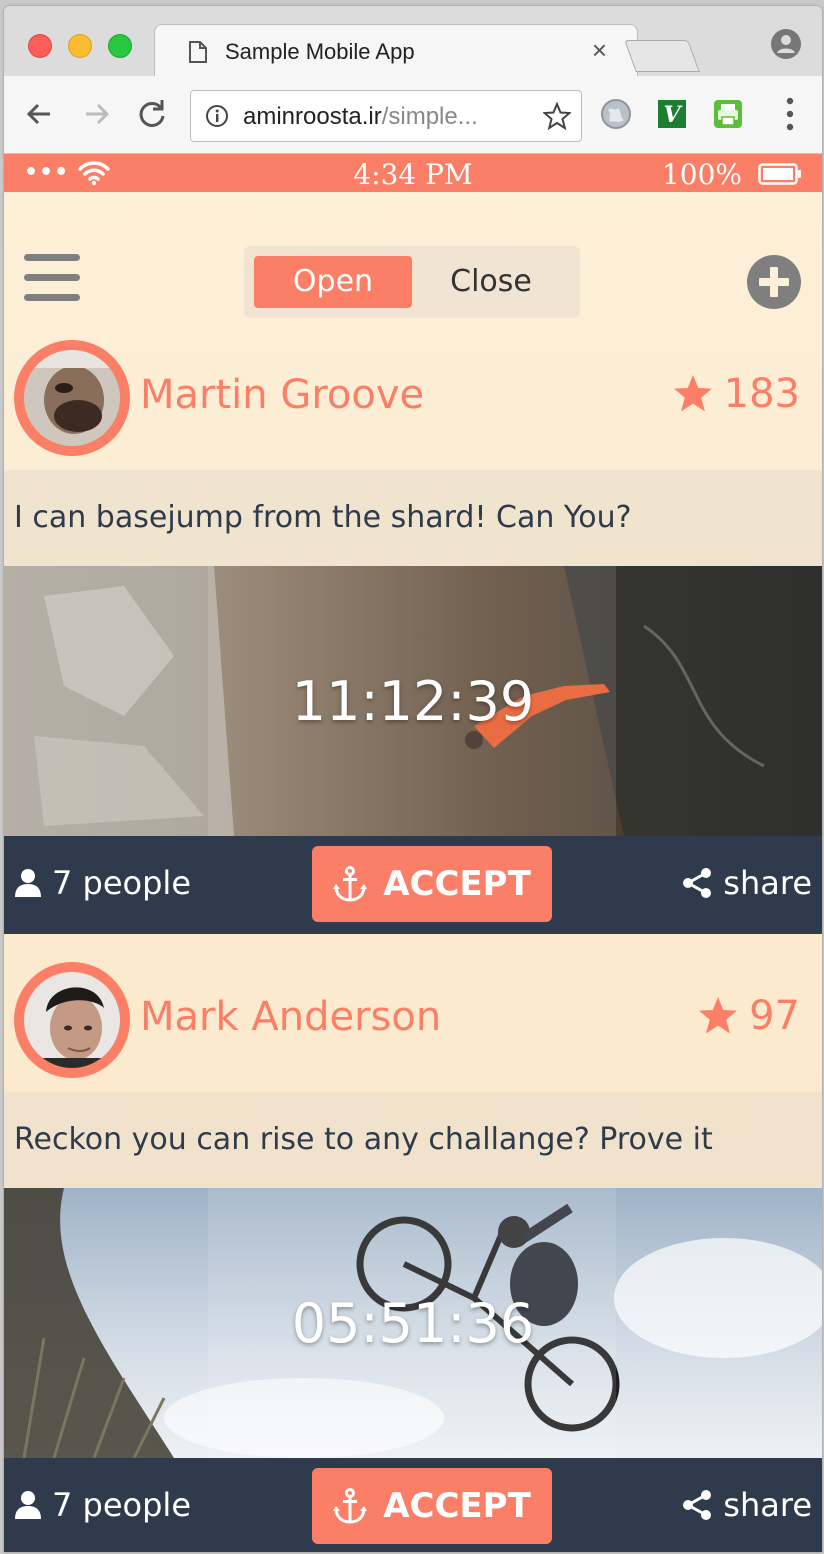  Describe the element at coordinates (282, 395) in the screenshot. I see `user-name: Martin Groove` at that location.